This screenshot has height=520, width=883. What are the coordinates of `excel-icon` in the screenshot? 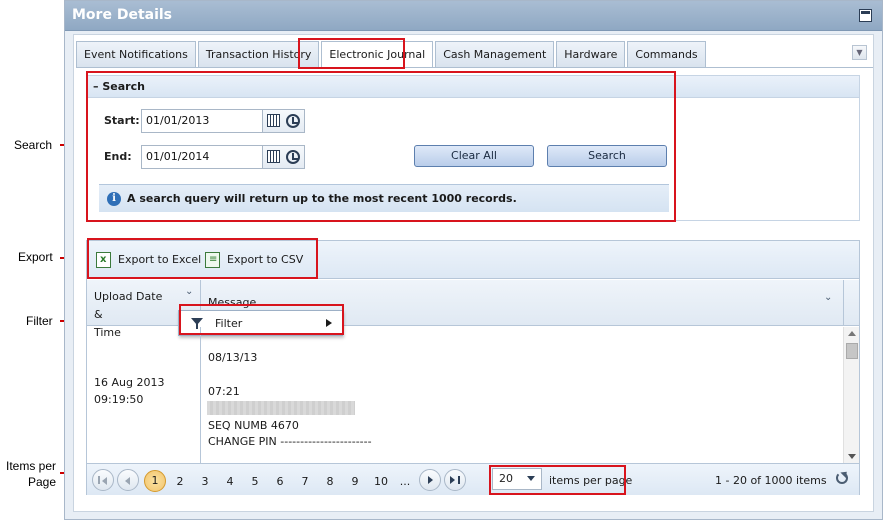 It's located at (103, 260).